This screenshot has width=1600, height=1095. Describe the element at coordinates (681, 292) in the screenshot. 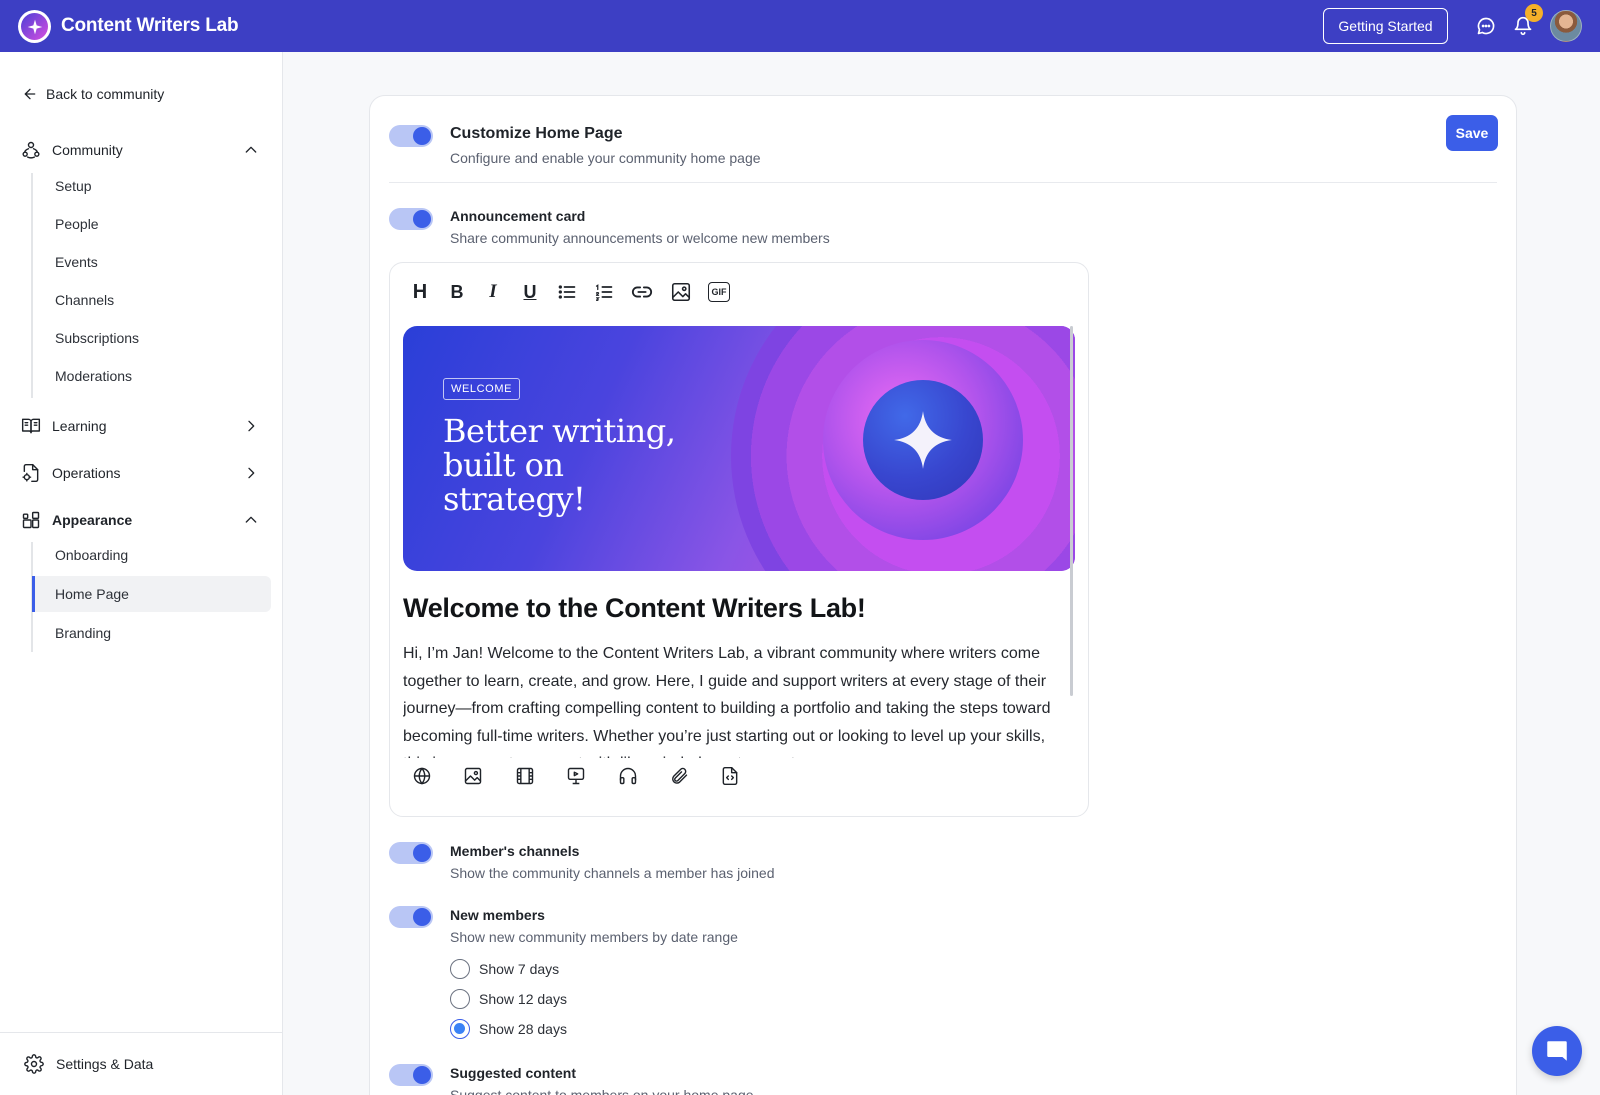

I see `image-button` at that location.